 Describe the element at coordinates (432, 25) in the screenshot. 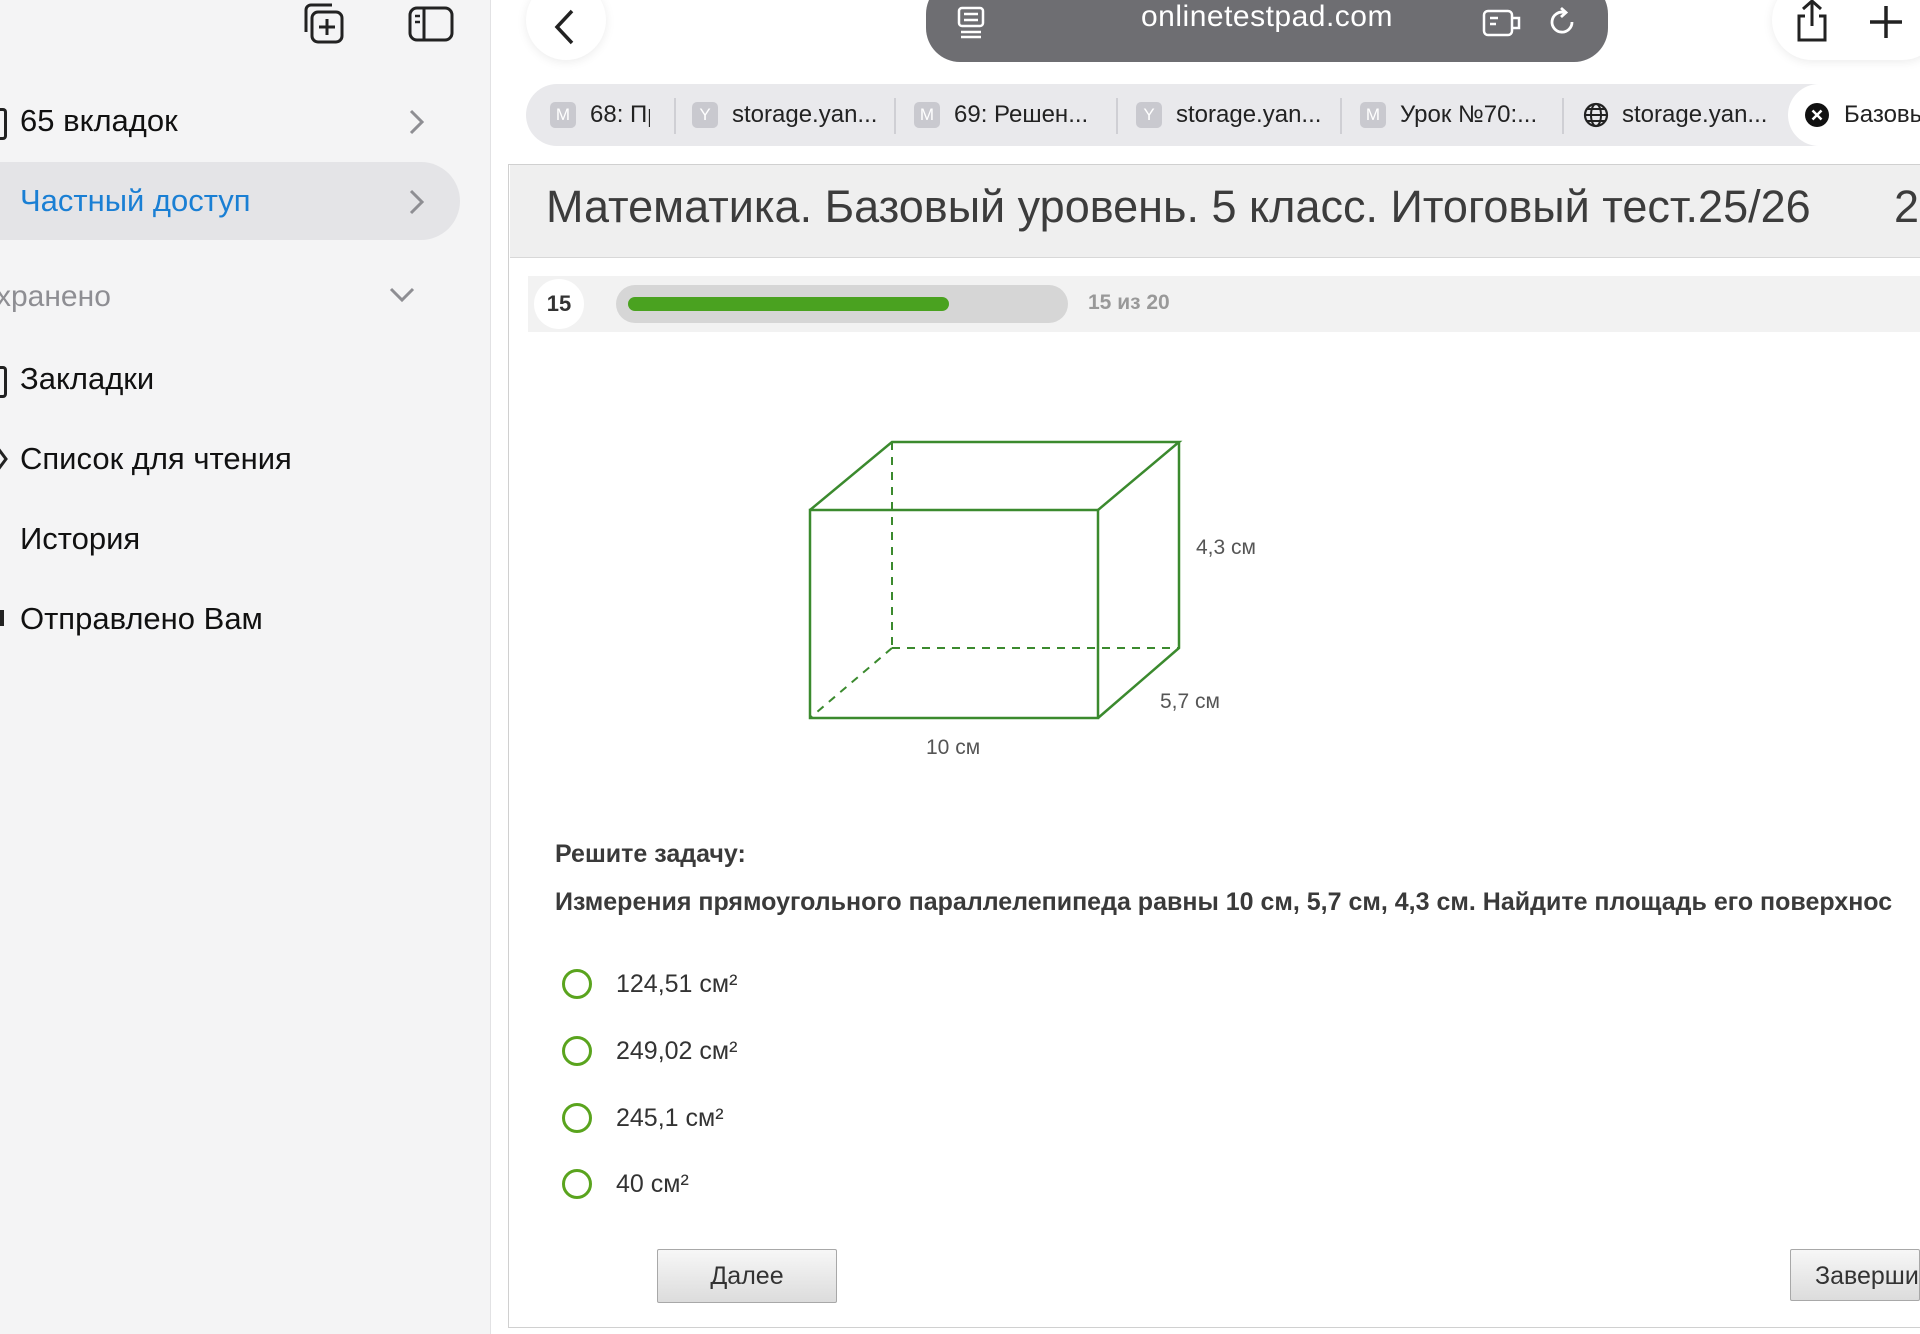

I see `sidebar-toggle-icon` at that location.